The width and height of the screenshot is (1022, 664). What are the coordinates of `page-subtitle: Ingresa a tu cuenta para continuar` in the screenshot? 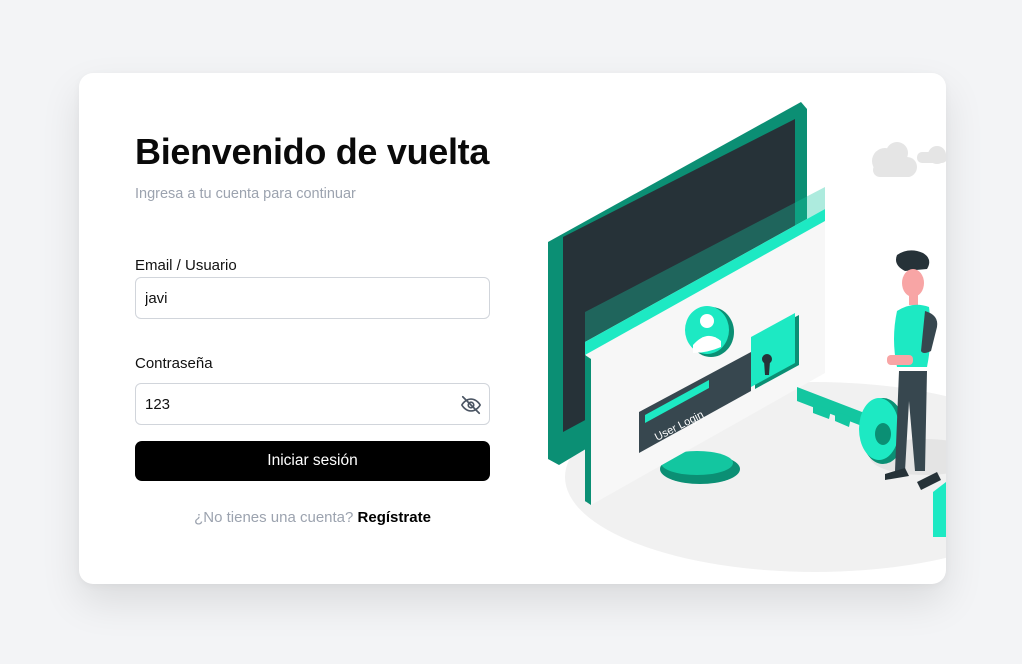 It's located at (245, 194).